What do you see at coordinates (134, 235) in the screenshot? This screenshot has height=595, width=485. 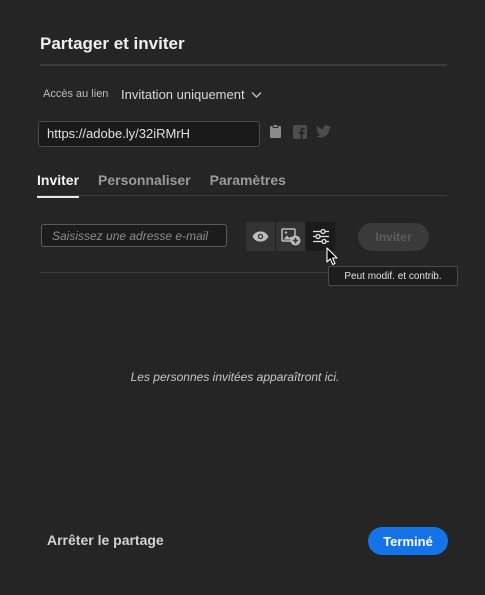 I see `email-input` at bounding box center [134, 235].